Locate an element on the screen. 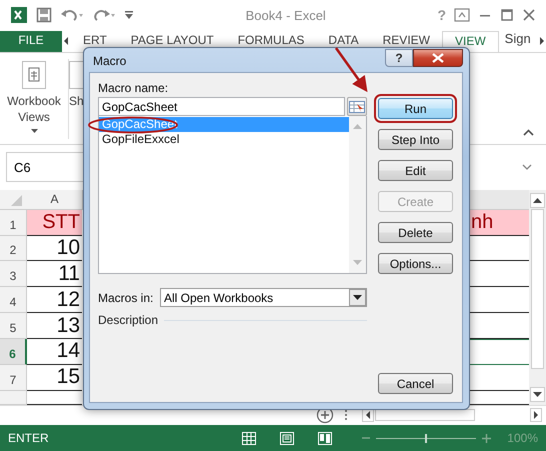 The height and width of the screenshot is (451, 546). dropdown: All Open Workbooks is located at coordinates (263, 297).